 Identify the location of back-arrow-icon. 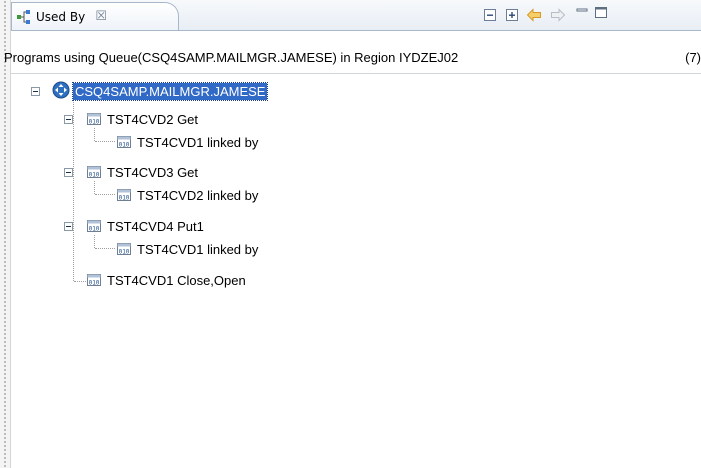
(534, 15).